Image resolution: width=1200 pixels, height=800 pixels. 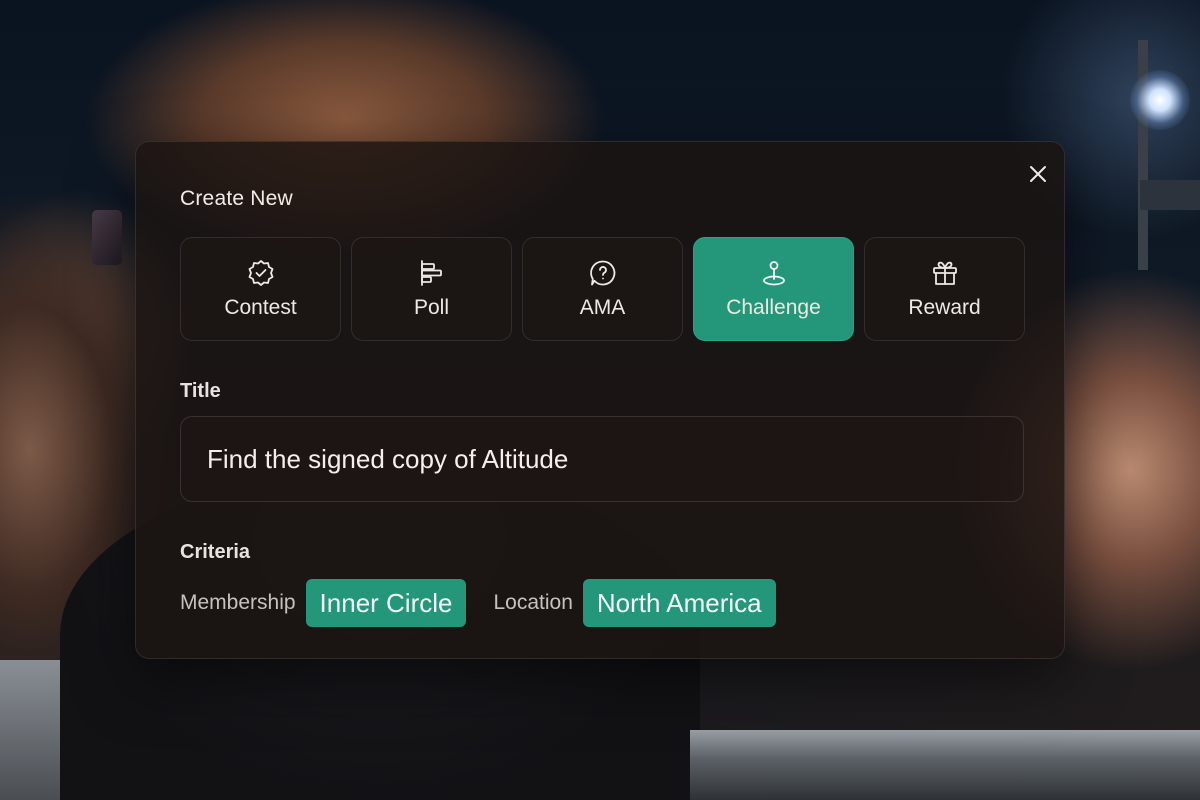 What do you see at coordinates (533, 602) in the screenshot?
I see `location-label: Location` at bounding box center [533, 602].